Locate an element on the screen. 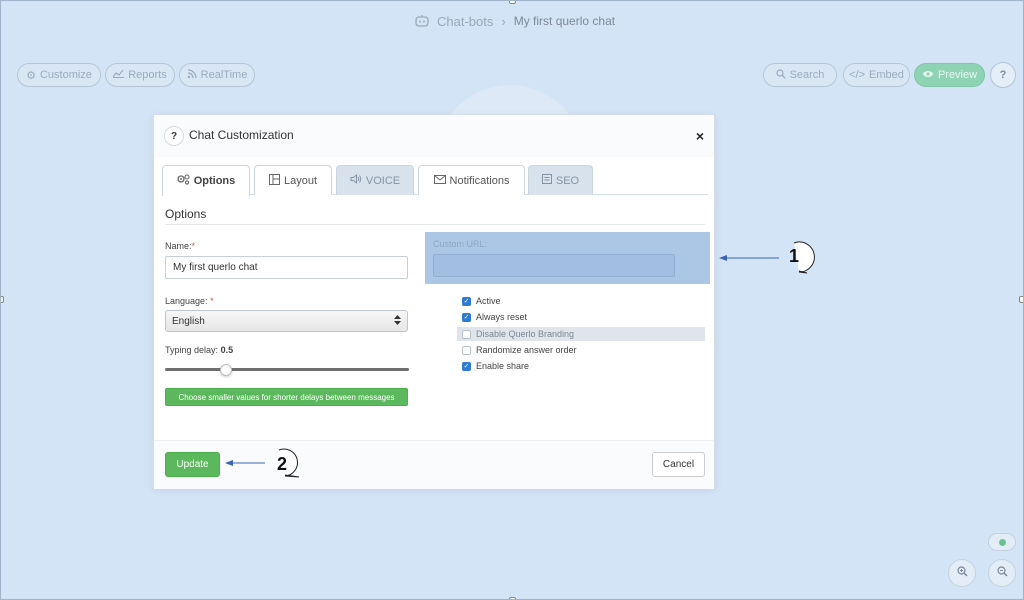  help-label: ? is located at coordinates (1003, 75).